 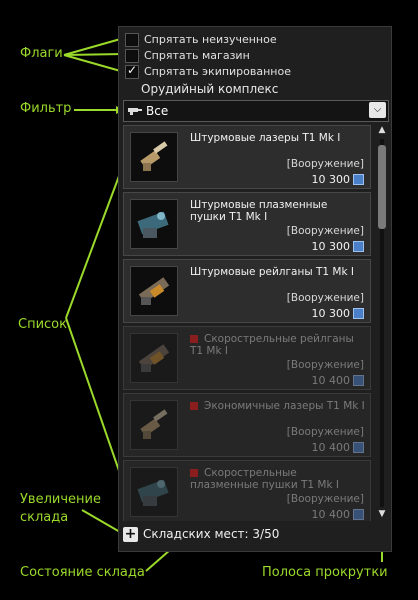 I want to click on item-name-text: Экономичные лазеры T1 Mk I, so click(x=284, y=406).